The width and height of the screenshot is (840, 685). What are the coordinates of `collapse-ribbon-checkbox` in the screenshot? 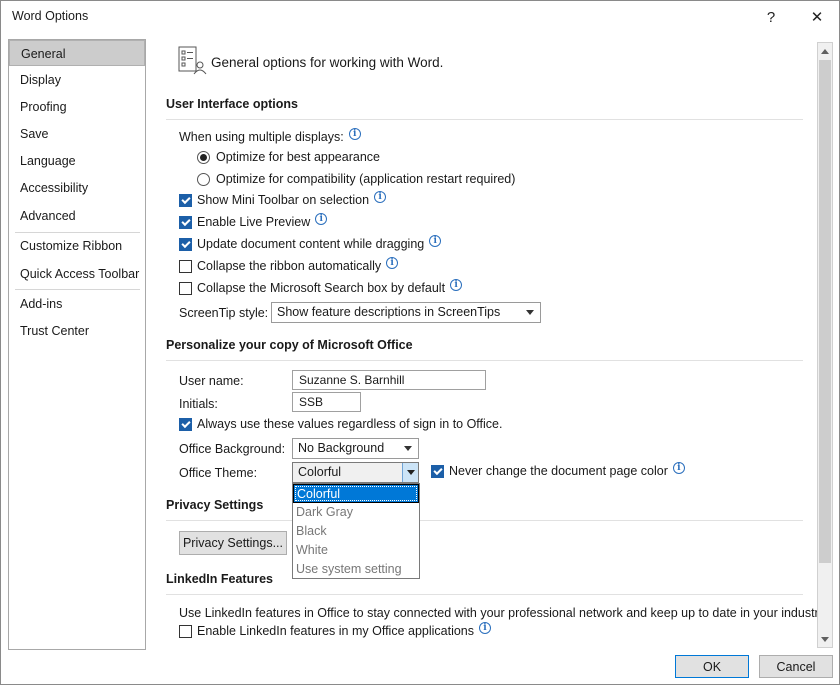 It's located at (185, 266).